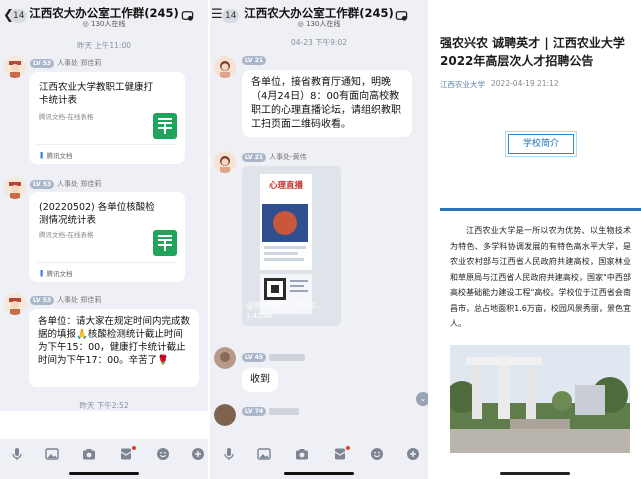 This screenshot has width=641, height=479. What do you see at coordinates (422, 399) in the screenshot?
I see `scroll-down-icon: ⌄` at bounding box center [422, 399].